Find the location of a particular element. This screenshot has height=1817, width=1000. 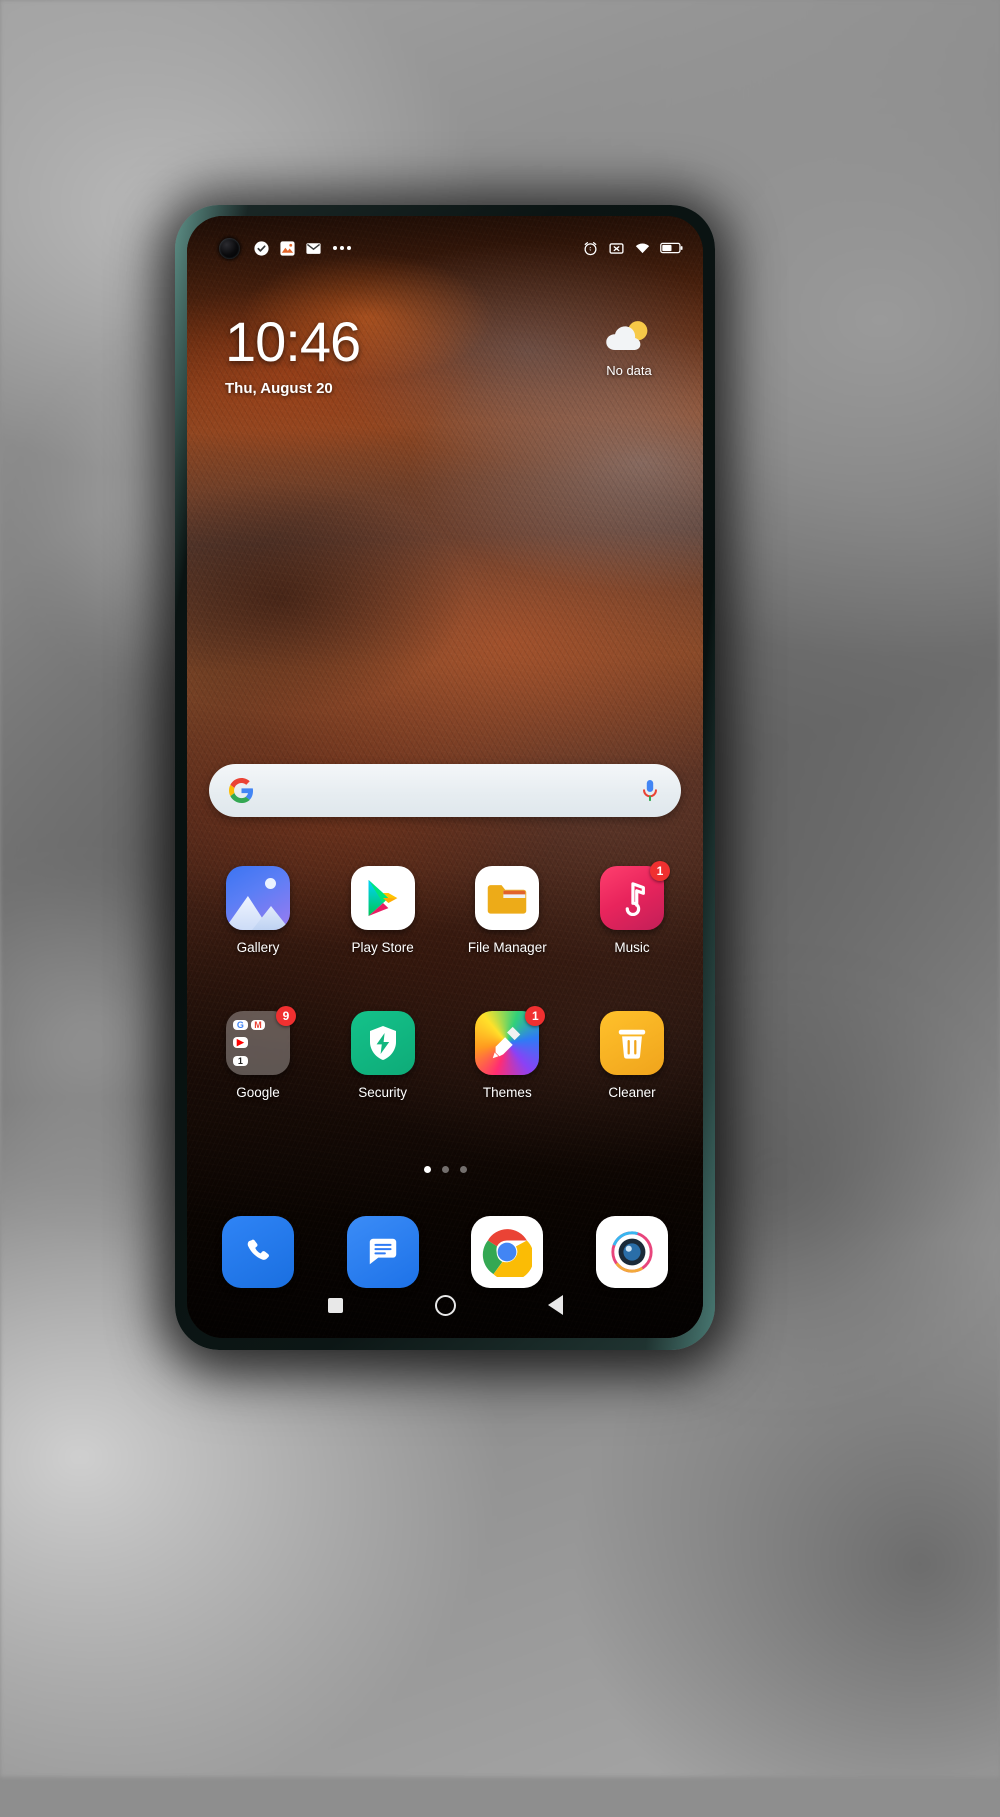

chrome-icon is located at coordinates (507, 1252).